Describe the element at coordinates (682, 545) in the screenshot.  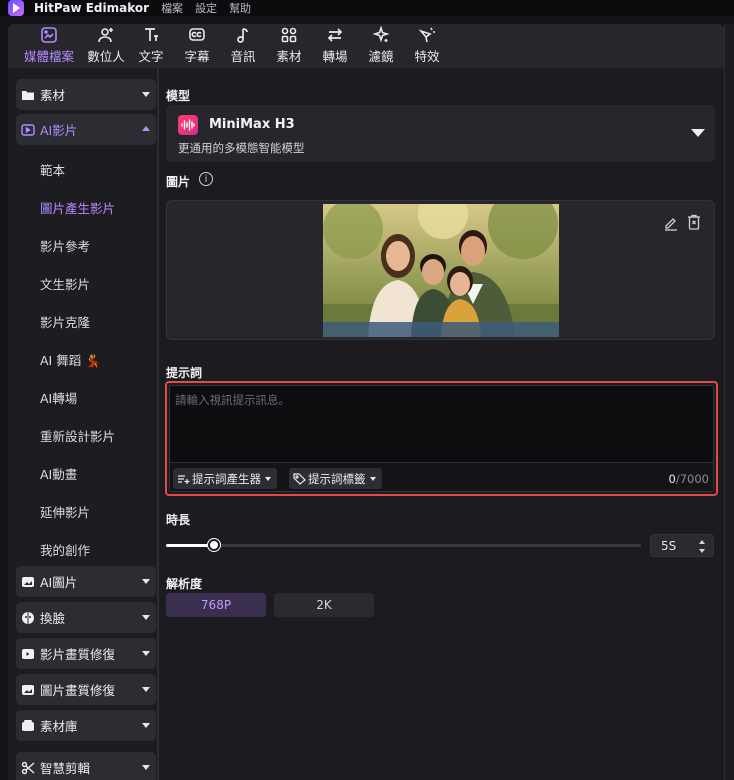
I see `duration-stepper: 5S` at that location.